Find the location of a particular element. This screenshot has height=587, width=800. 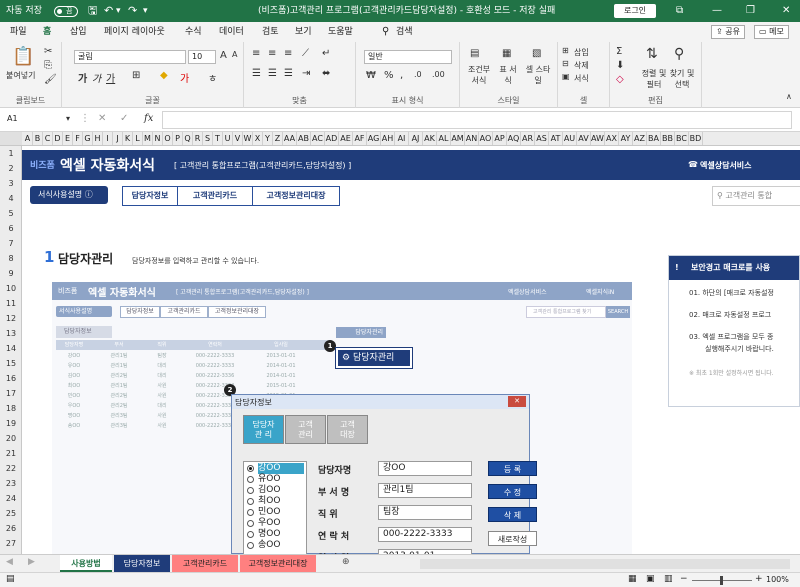

sheet-tab-manager: 담당자정보 is located at coordinates (142, 563).